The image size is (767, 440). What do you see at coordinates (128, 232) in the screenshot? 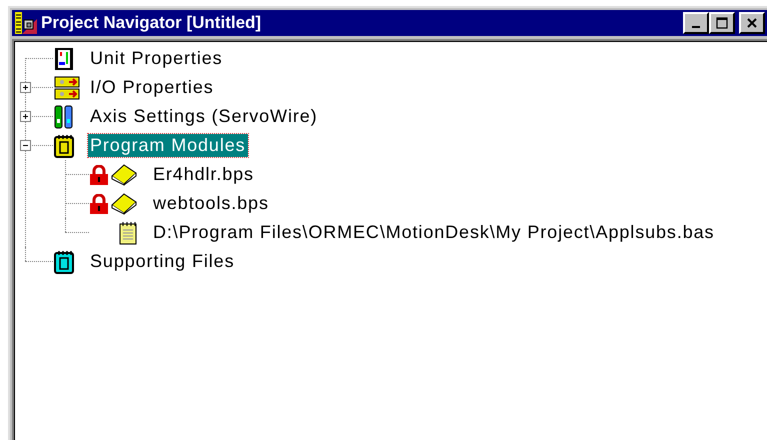
I see `notepad-icon` at bounding box center [128, 232].